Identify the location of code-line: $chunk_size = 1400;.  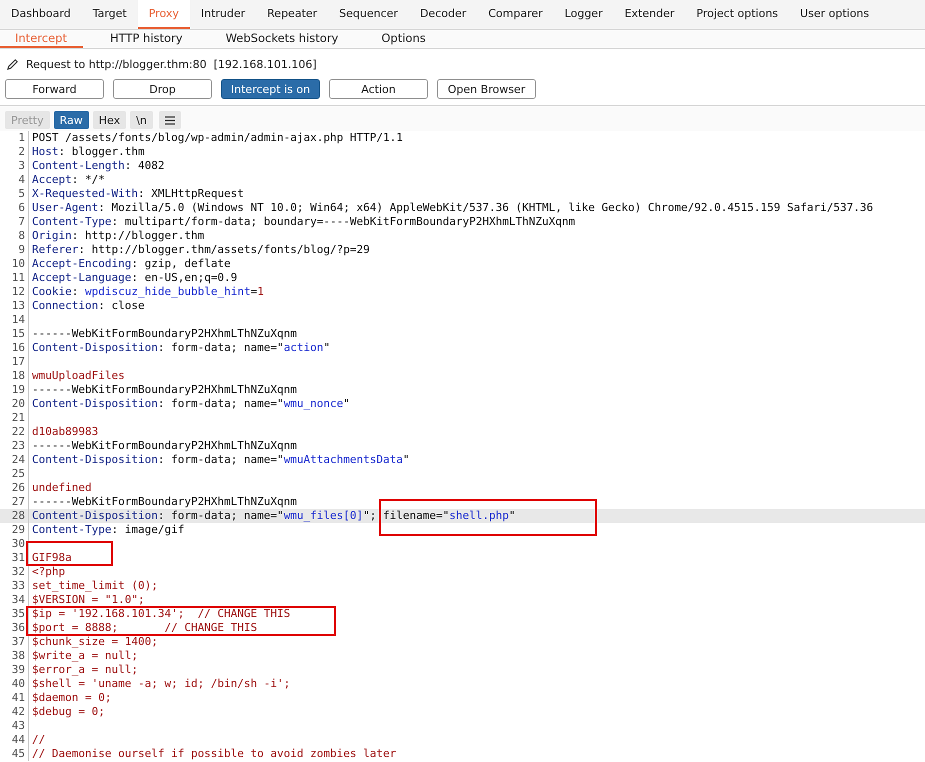
(94, 642).